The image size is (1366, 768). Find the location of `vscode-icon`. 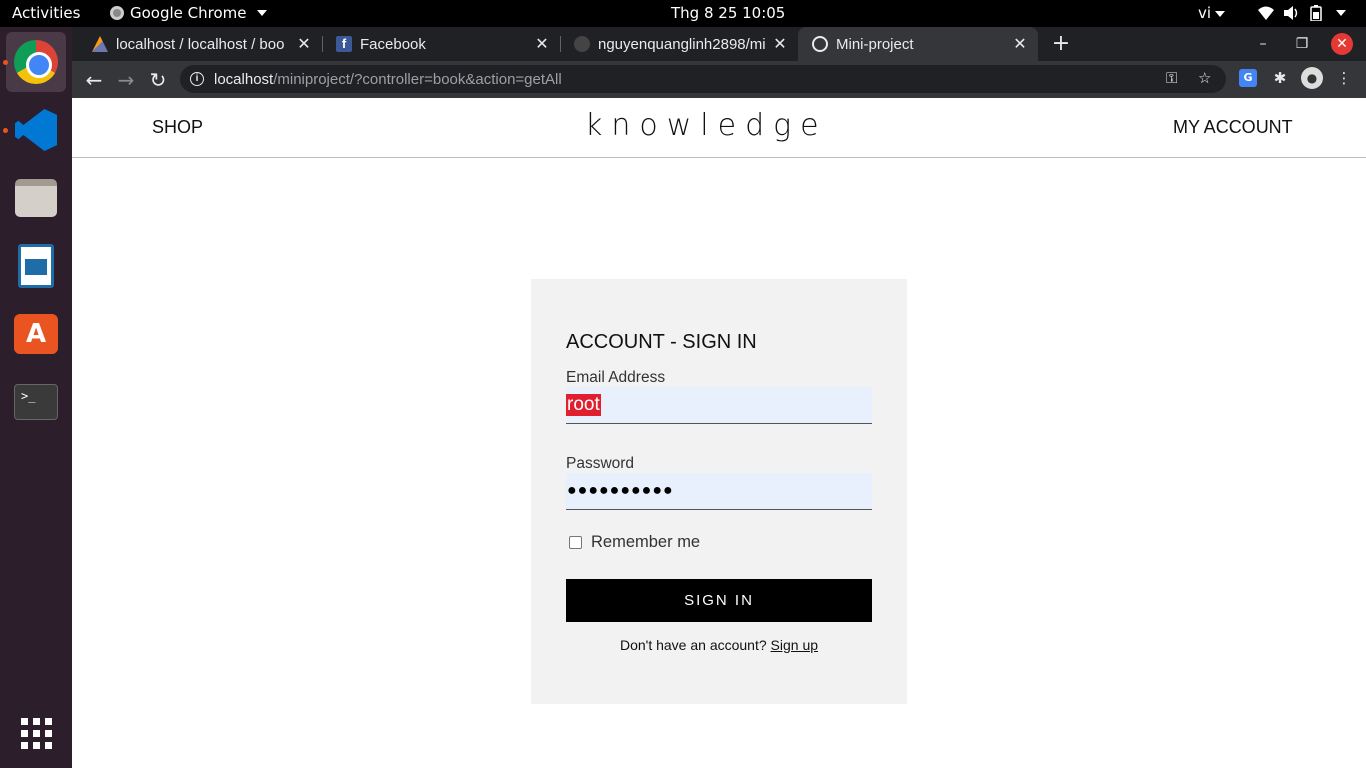

vscode-icon is located at coordinates (36, 130).